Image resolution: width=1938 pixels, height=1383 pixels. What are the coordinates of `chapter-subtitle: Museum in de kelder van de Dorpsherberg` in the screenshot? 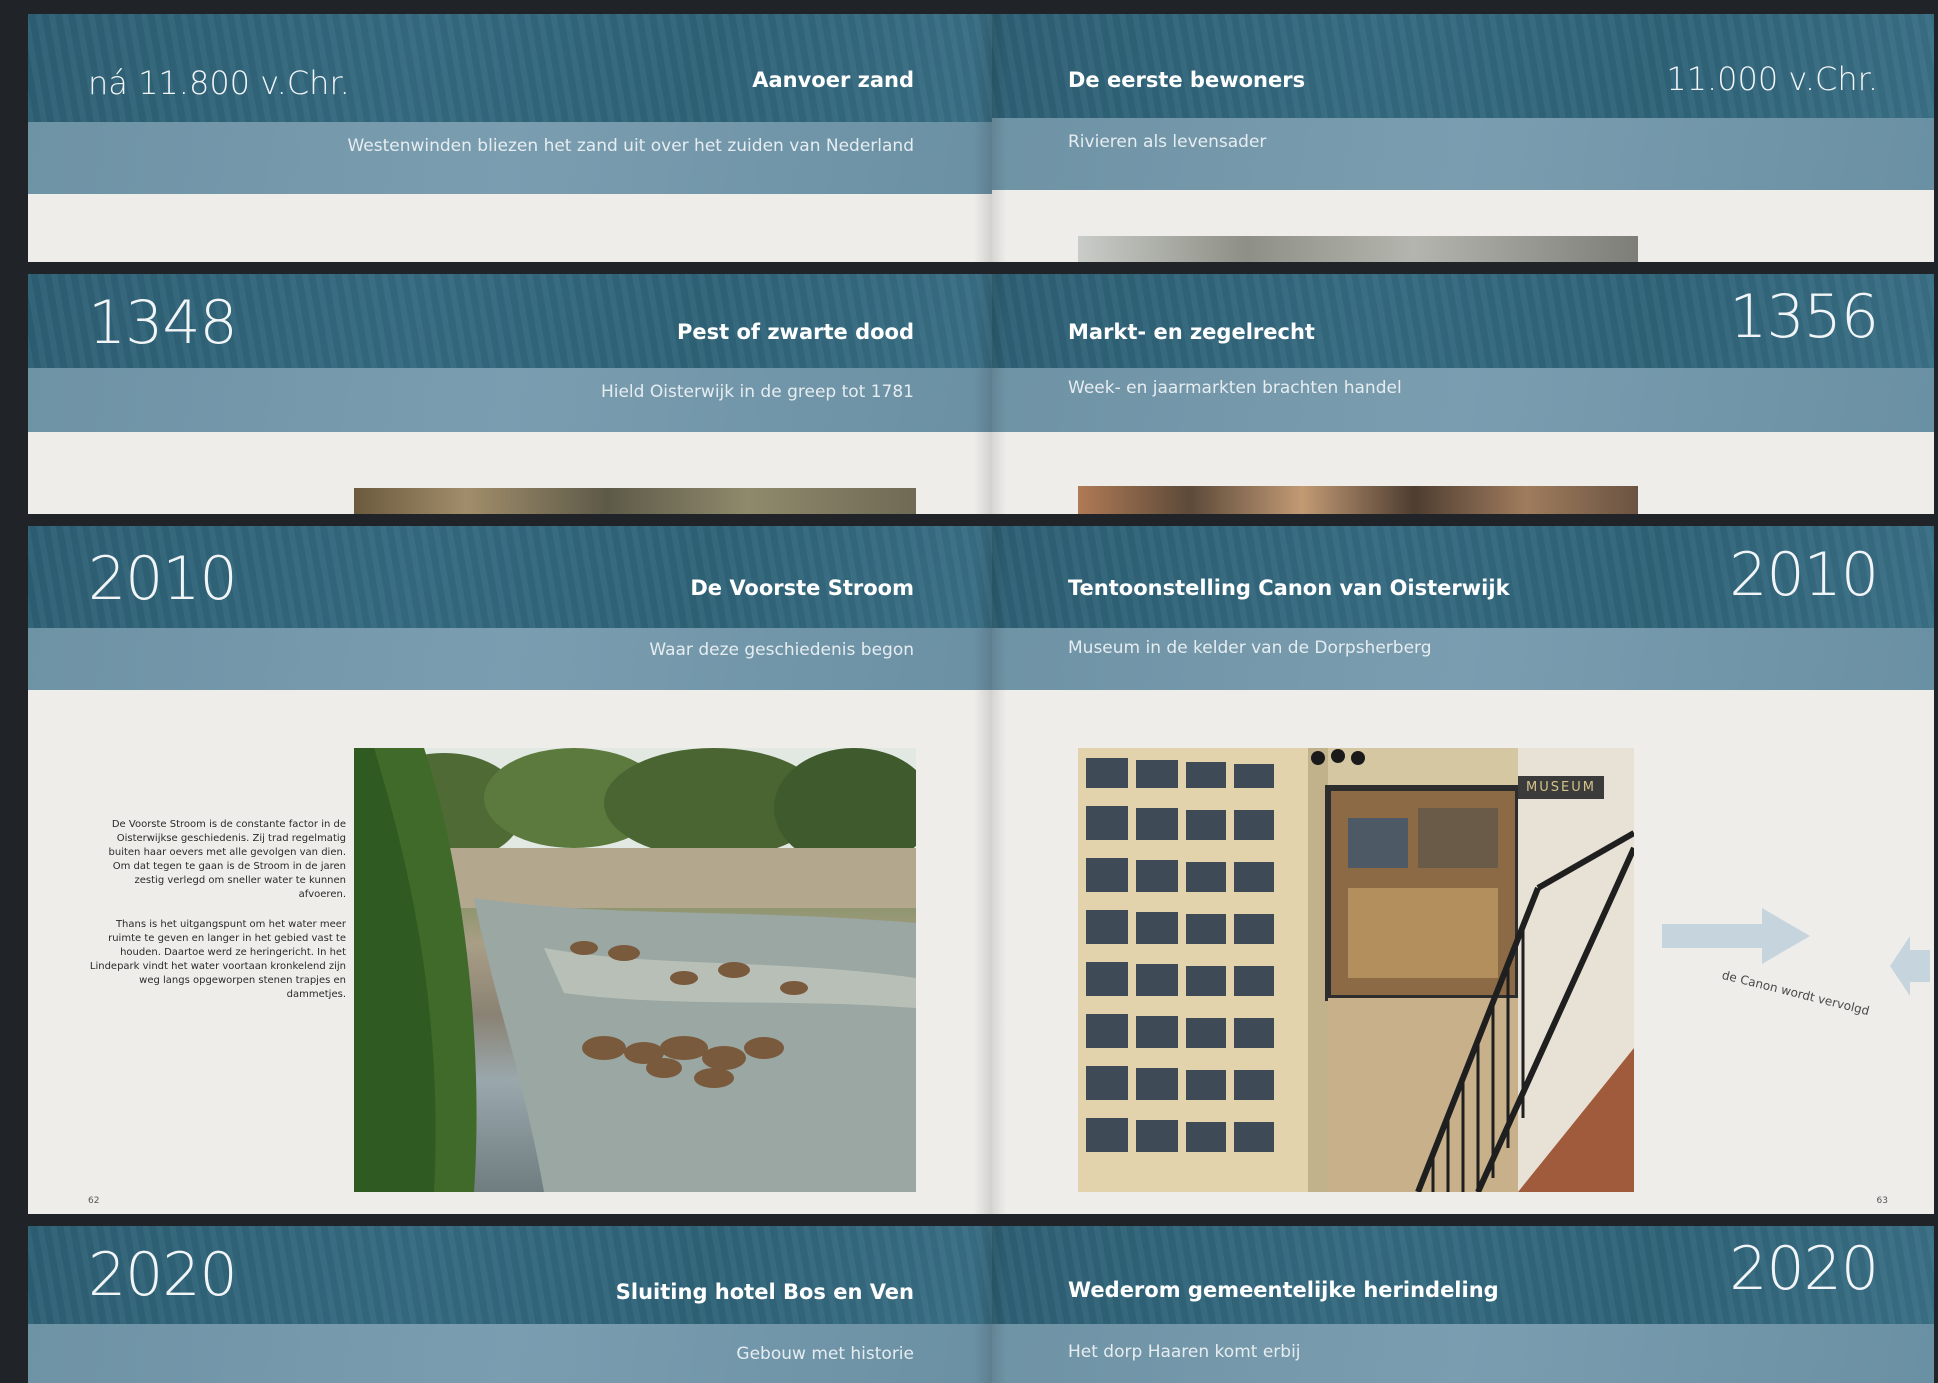 It's located at (1250, 648).